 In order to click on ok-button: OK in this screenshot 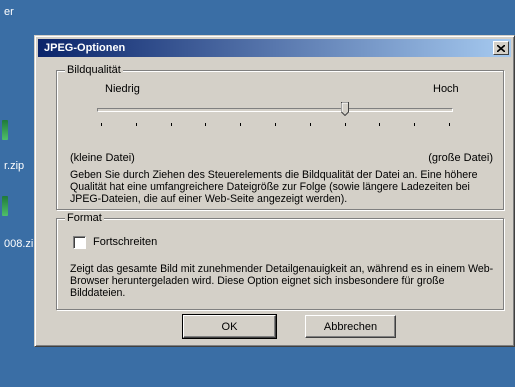, I will do `click(229, 326)`.